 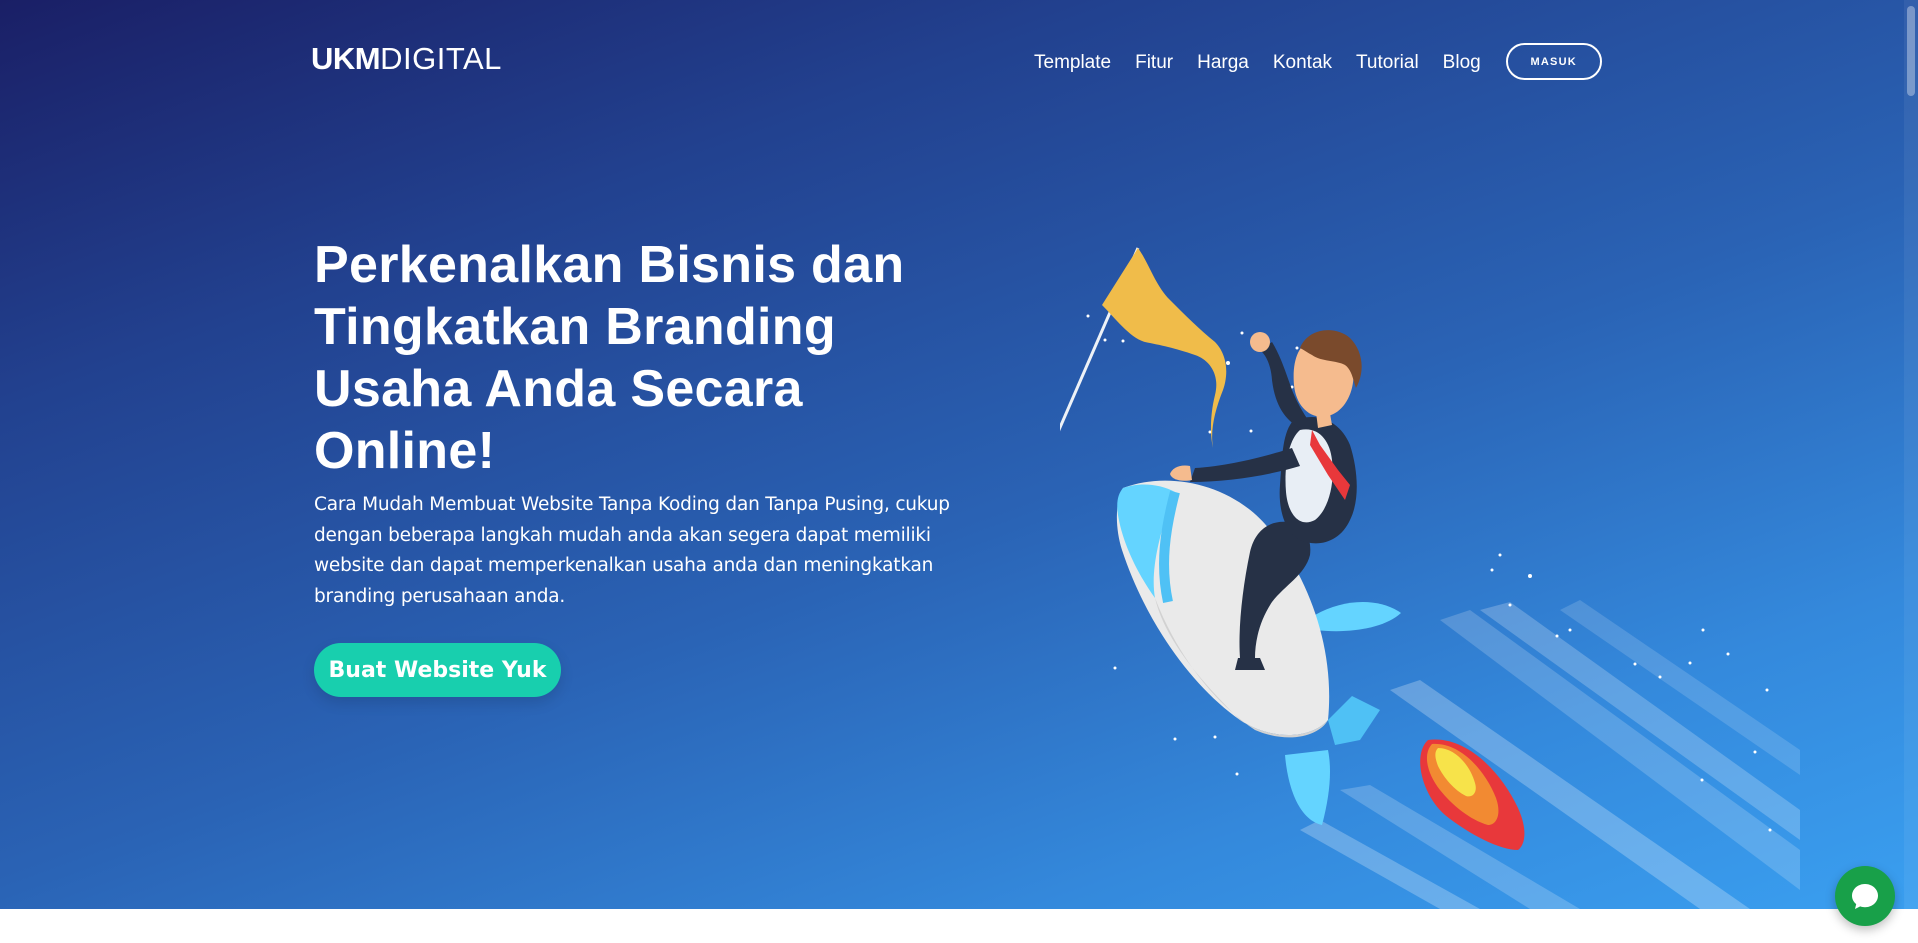 I want to click on chat-button, so click(x=1865, y=896).